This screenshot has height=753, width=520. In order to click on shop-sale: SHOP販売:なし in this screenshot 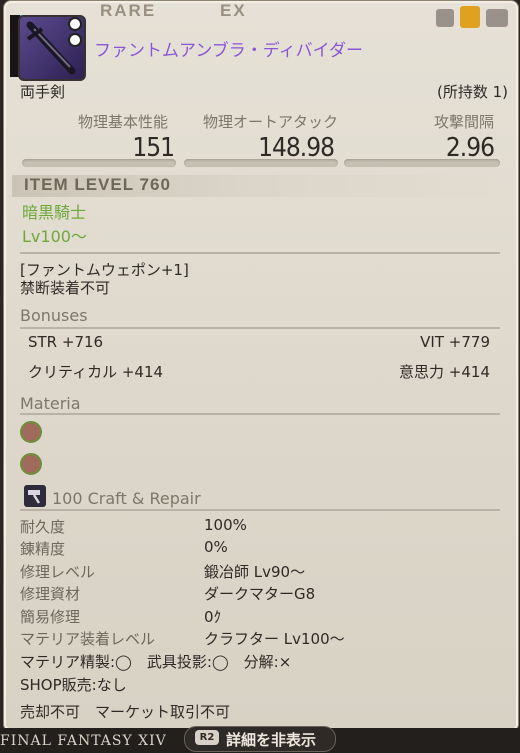, I will do `click(73, 685)`.